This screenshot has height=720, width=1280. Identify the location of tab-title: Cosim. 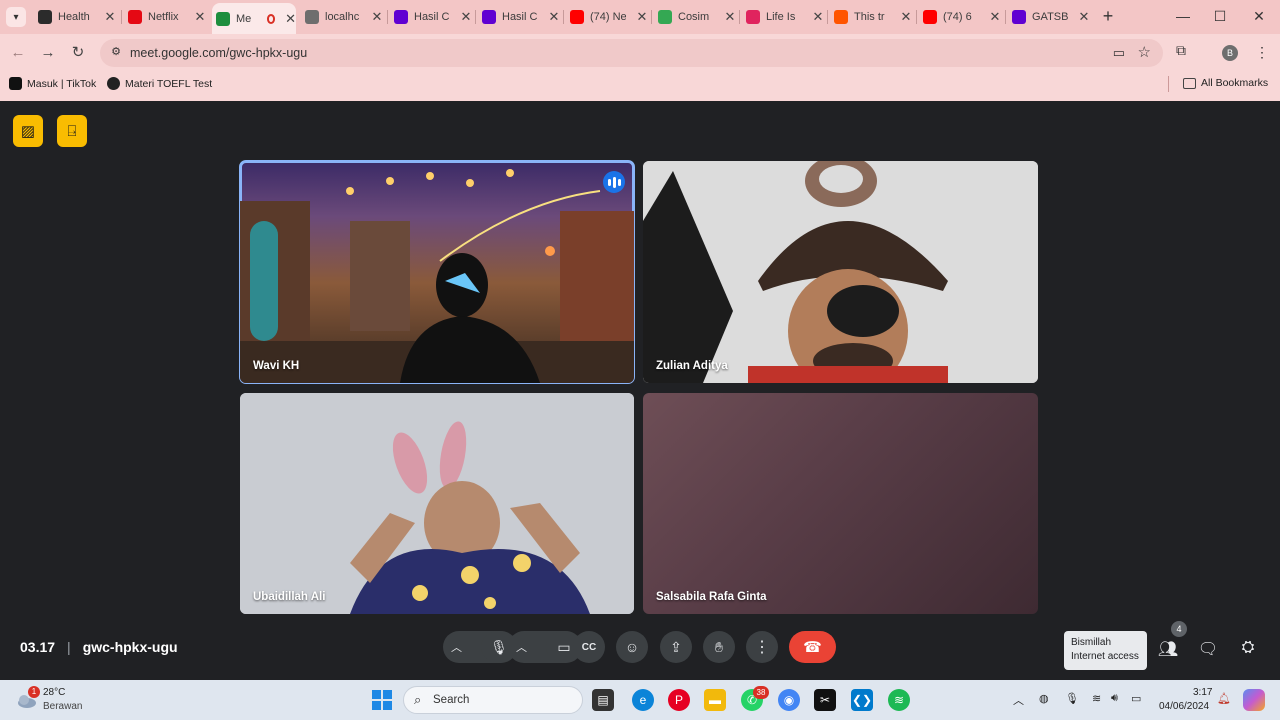
(694, 17).